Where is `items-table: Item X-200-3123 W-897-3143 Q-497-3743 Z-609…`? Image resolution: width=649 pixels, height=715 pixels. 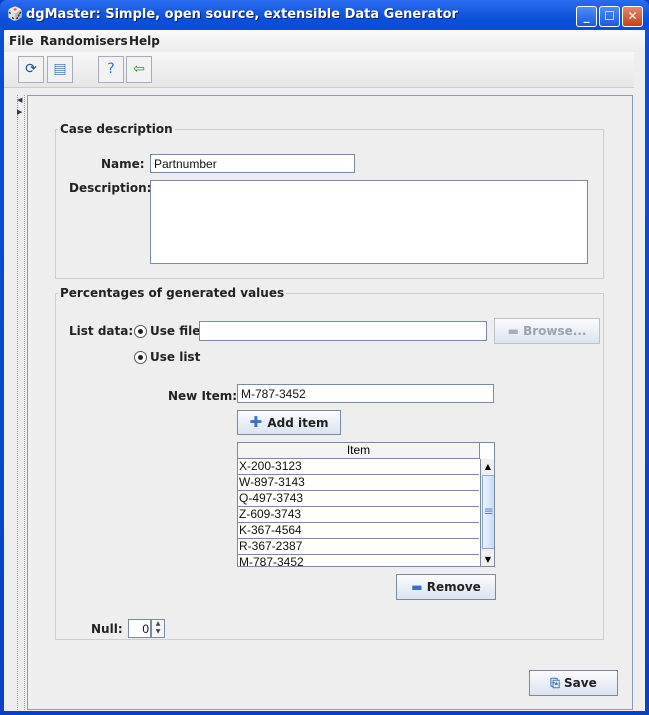 items-table: Item X-200-3123 W-897-3143 Q-497-3743 Z-609… is located at coordinates (366, 504).